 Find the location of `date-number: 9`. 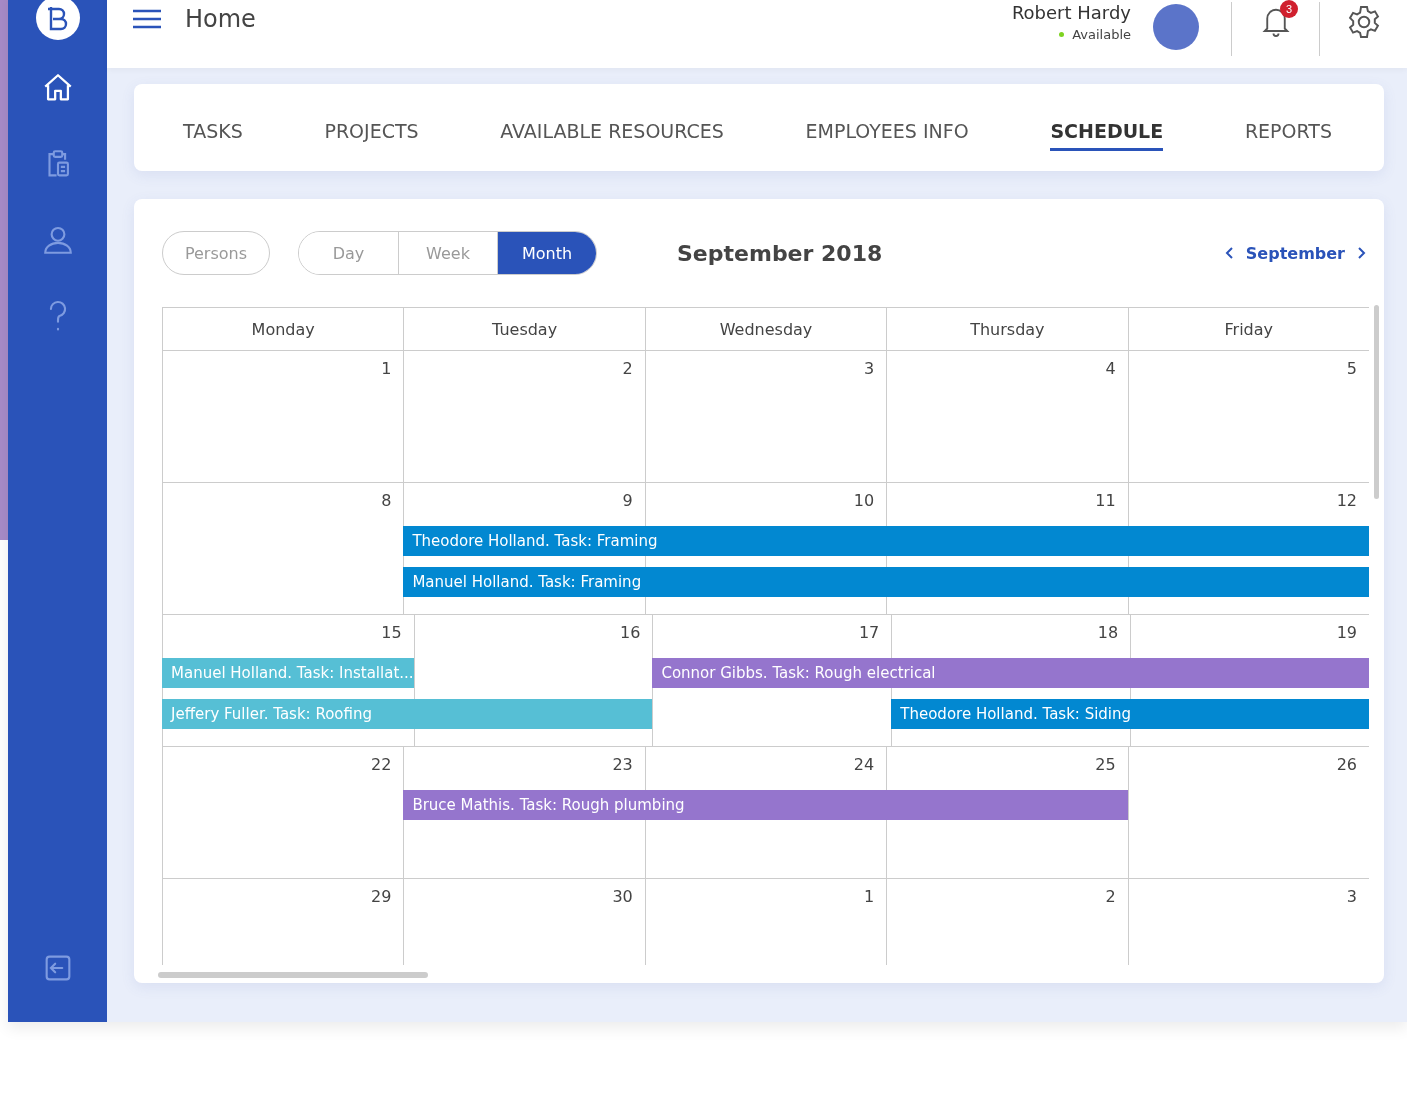

date-number: 9 is located at coordinates (628, 500).